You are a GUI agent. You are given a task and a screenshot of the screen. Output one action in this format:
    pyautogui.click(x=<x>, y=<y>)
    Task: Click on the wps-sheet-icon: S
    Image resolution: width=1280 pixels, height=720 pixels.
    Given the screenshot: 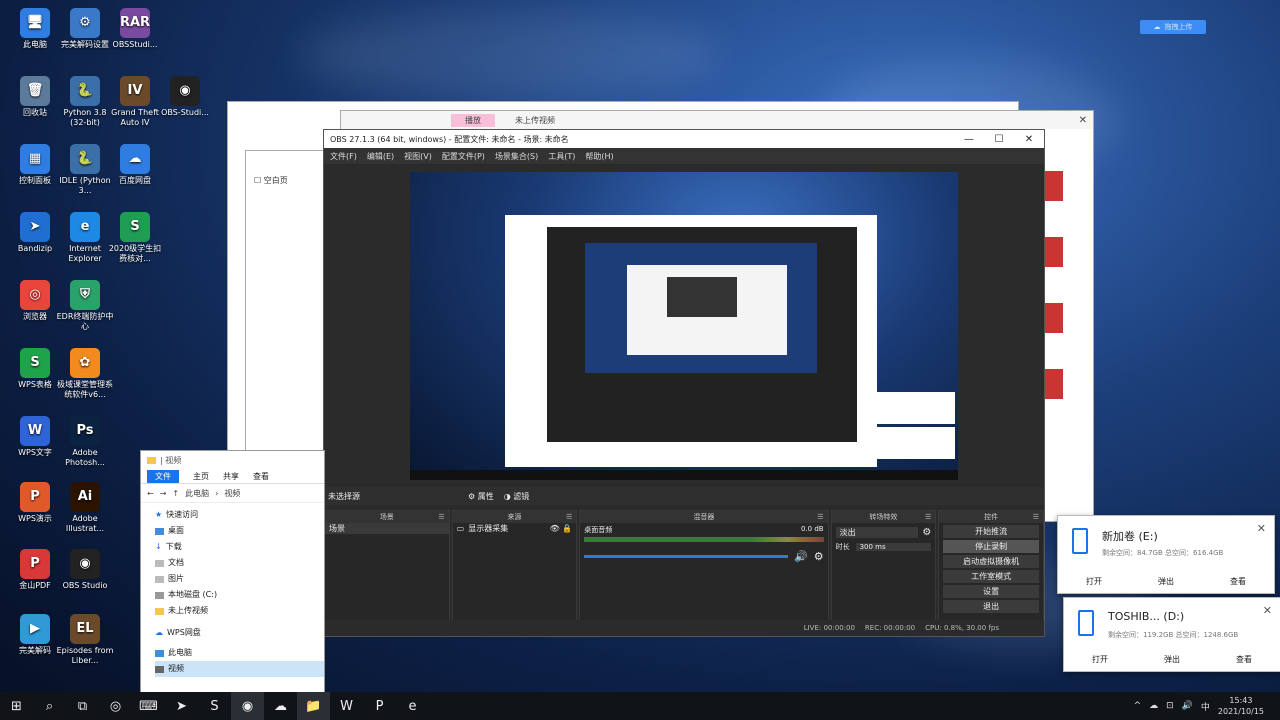 What is the action you would take?
    pyautogui.click(x=214, y=706)
    